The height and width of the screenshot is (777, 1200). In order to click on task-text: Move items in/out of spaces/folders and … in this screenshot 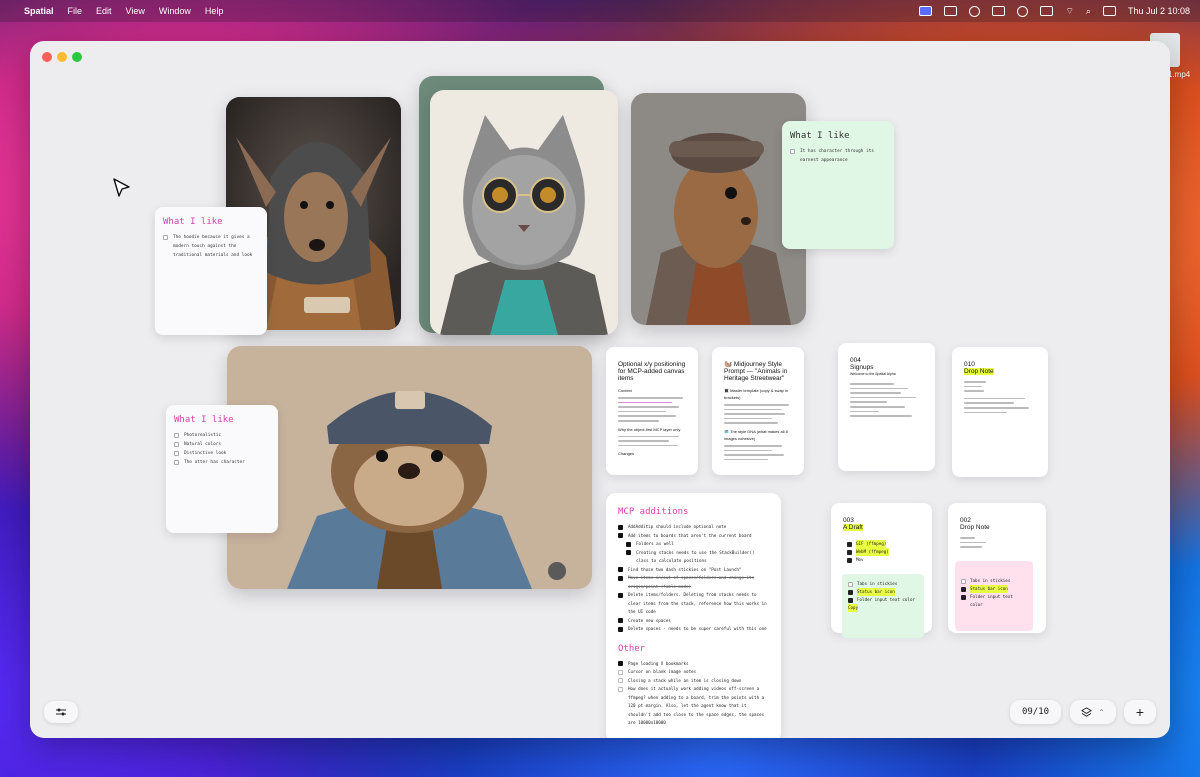, I will do `click(691, 582)`.